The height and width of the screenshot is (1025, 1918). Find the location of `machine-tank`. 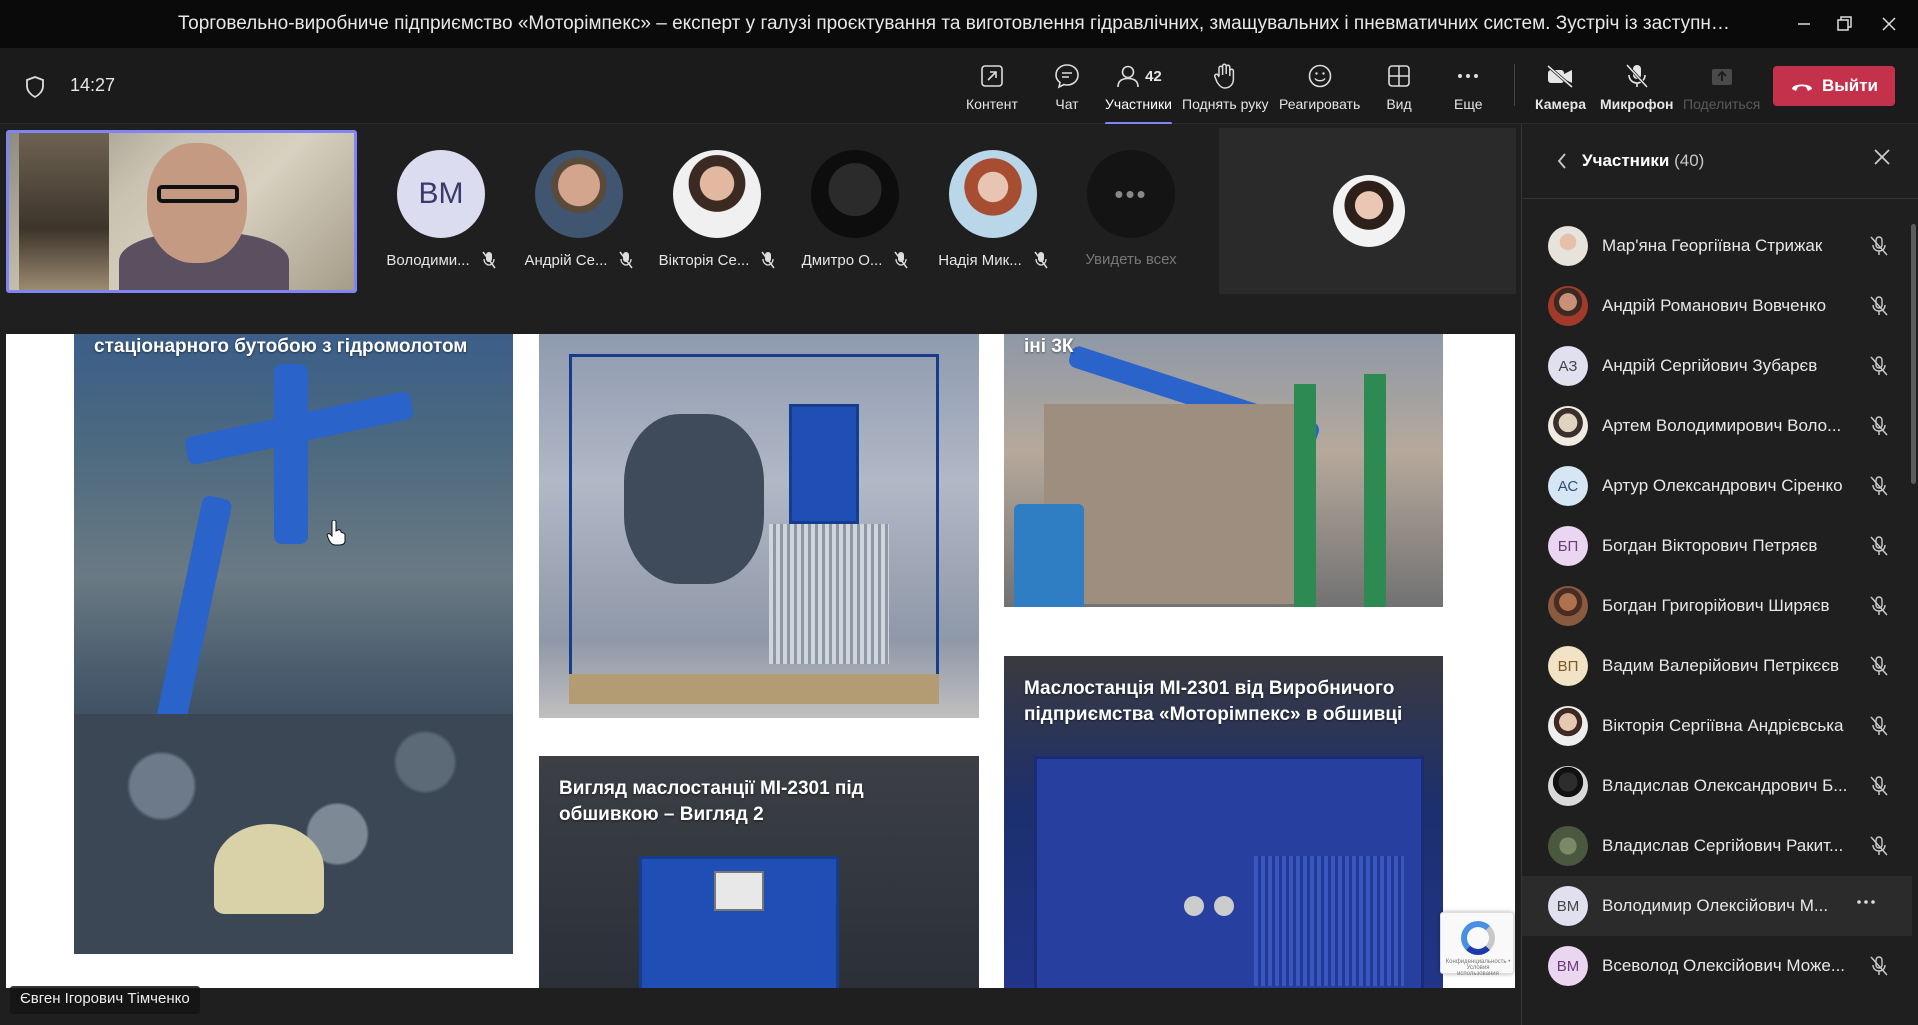

machine-tank is located at coordinates (824, 464).